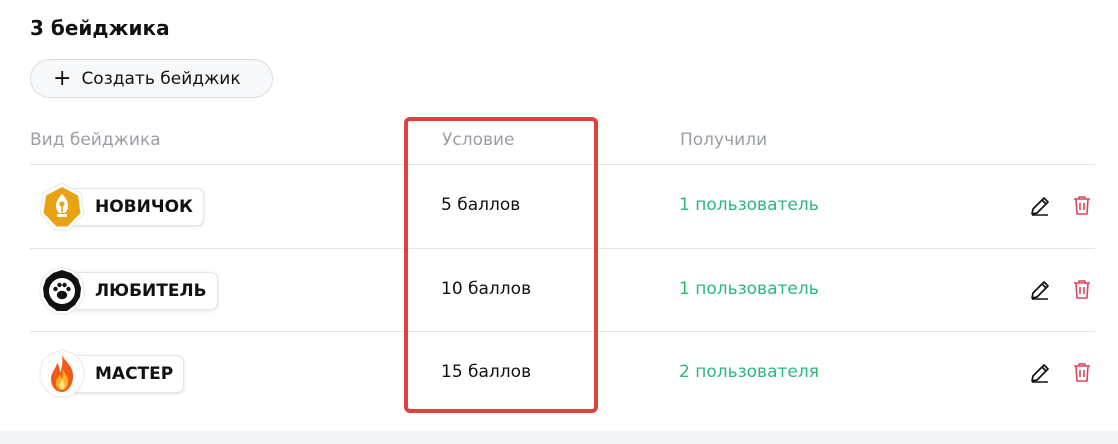 This screenshot has width=1118, height=444. I want to click on badge-amateur: ЛЮБИТЕЛЬ, so click(127, 291).